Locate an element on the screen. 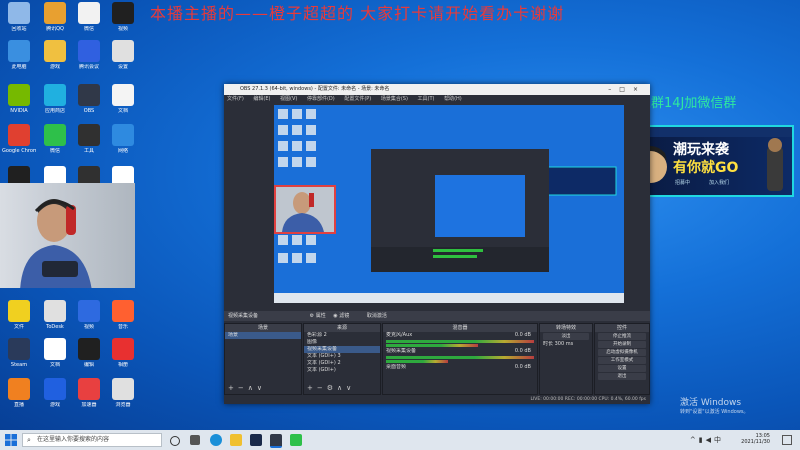  properties-button: 属性 is located at coordinates (321, 316).